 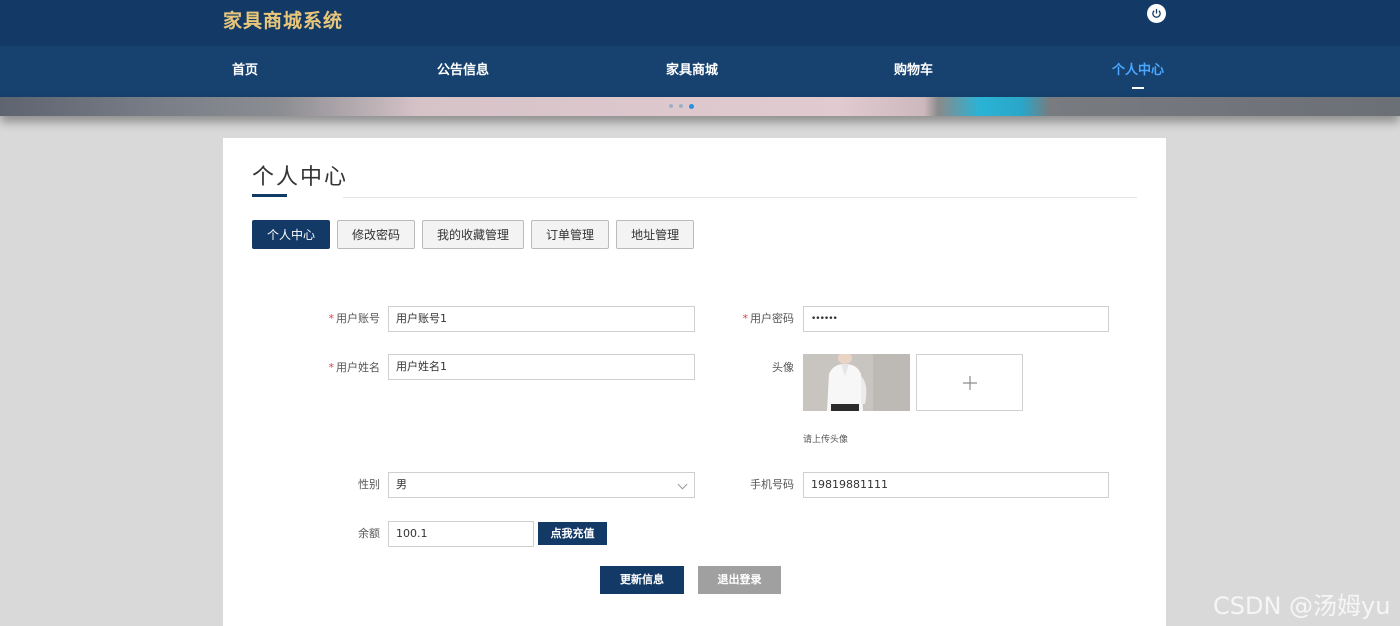 What do you see at coordinates (541, 319) in the screenshot?
I see `account-input: 用户账号1` at bounding box center [541, 319].